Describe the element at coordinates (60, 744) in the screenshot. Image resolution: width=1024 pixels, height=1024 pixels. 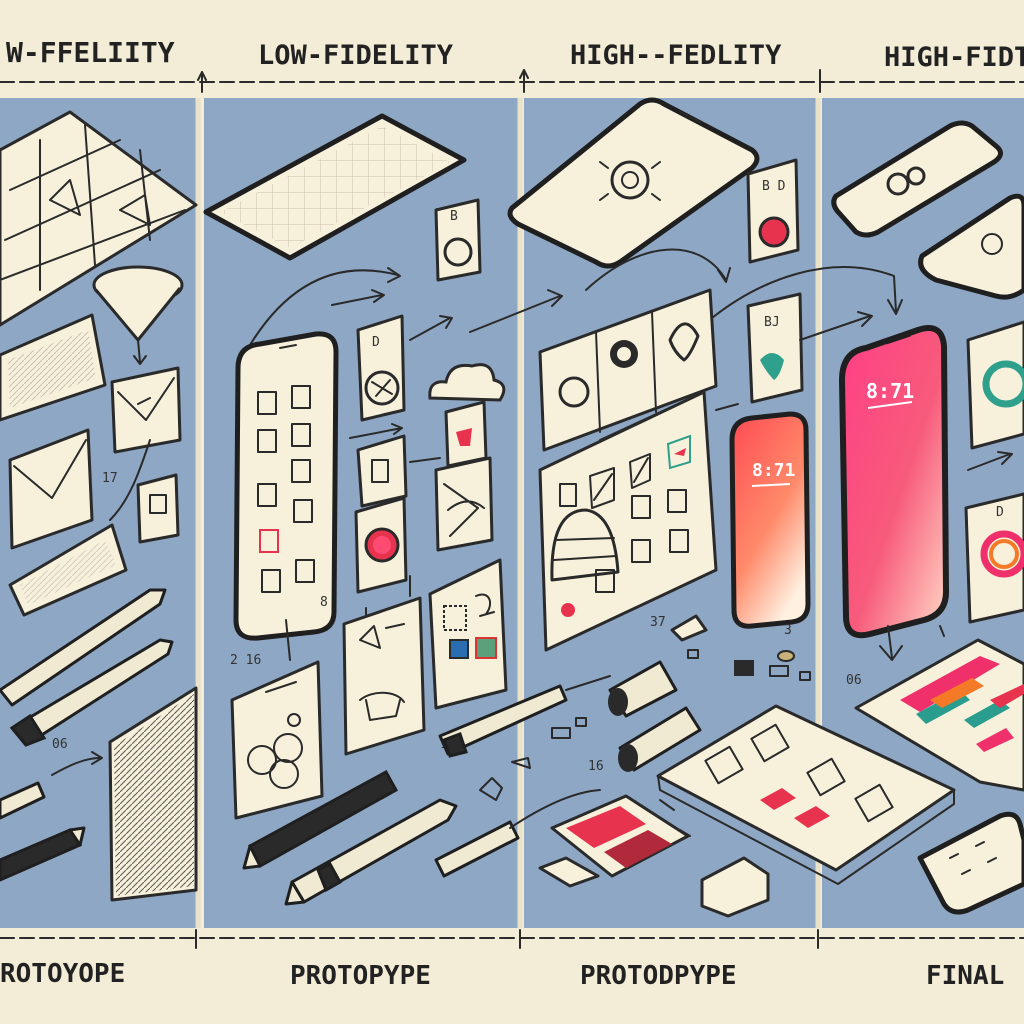
I see `annotation-06: 06` at that location.